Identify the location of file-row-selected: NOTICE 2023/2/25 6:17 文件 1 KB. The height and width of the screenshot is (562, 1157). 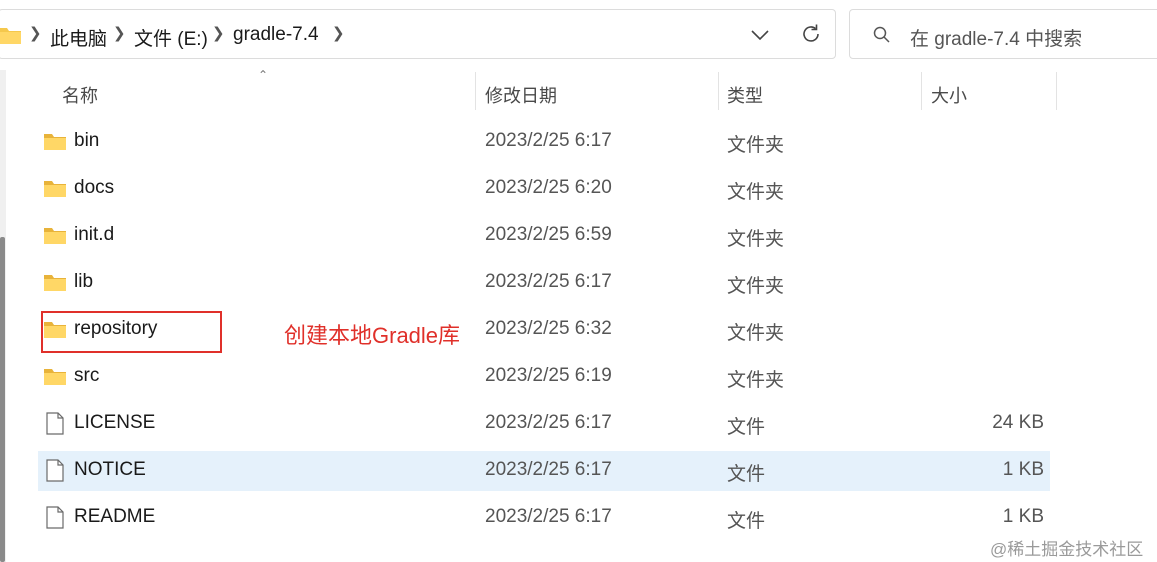
(544, 471).